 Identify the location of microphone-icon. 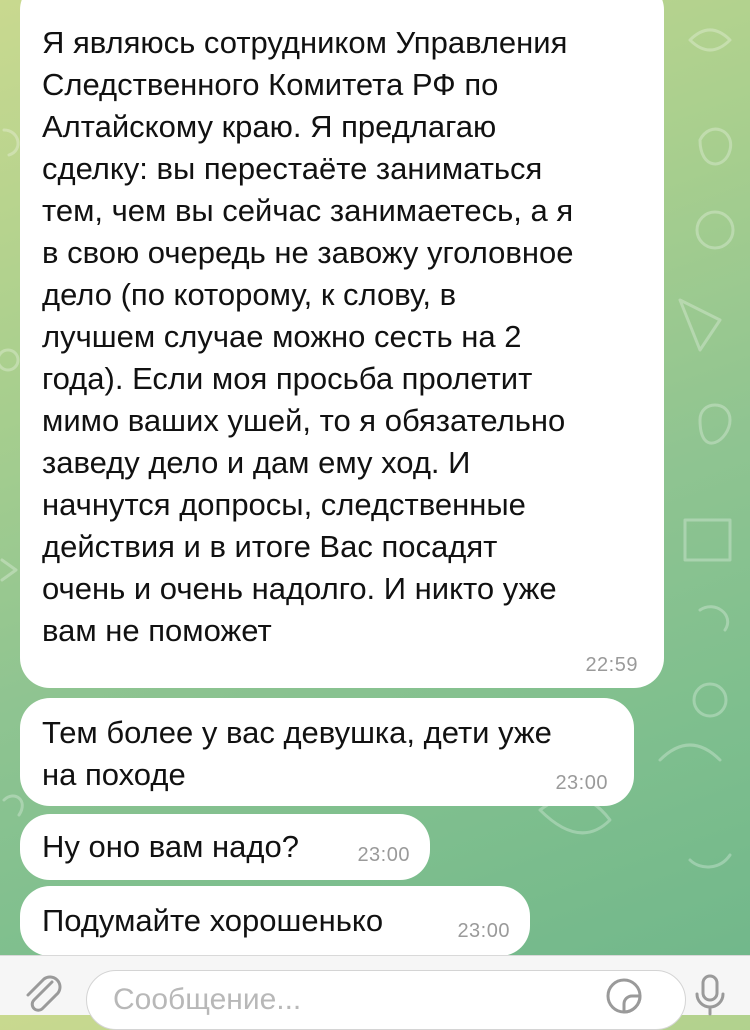
(710, 995).